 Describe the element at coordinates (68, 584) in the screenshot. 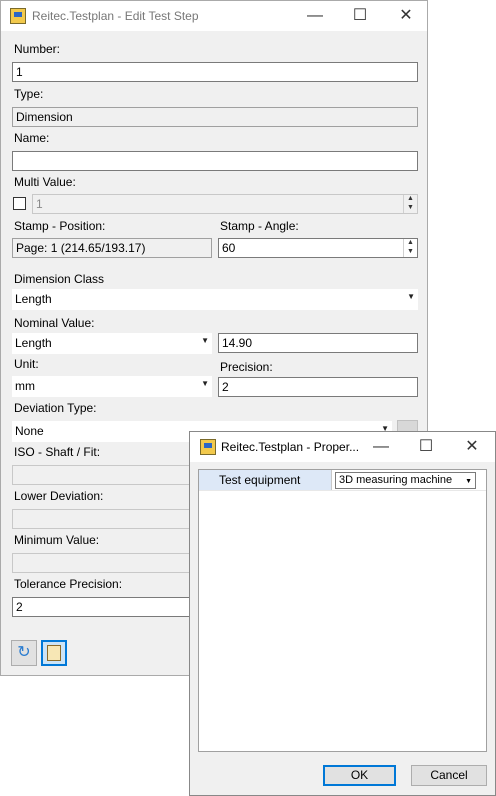

I see `tolerance-precision-label: Tolerance Precision:` at that location.